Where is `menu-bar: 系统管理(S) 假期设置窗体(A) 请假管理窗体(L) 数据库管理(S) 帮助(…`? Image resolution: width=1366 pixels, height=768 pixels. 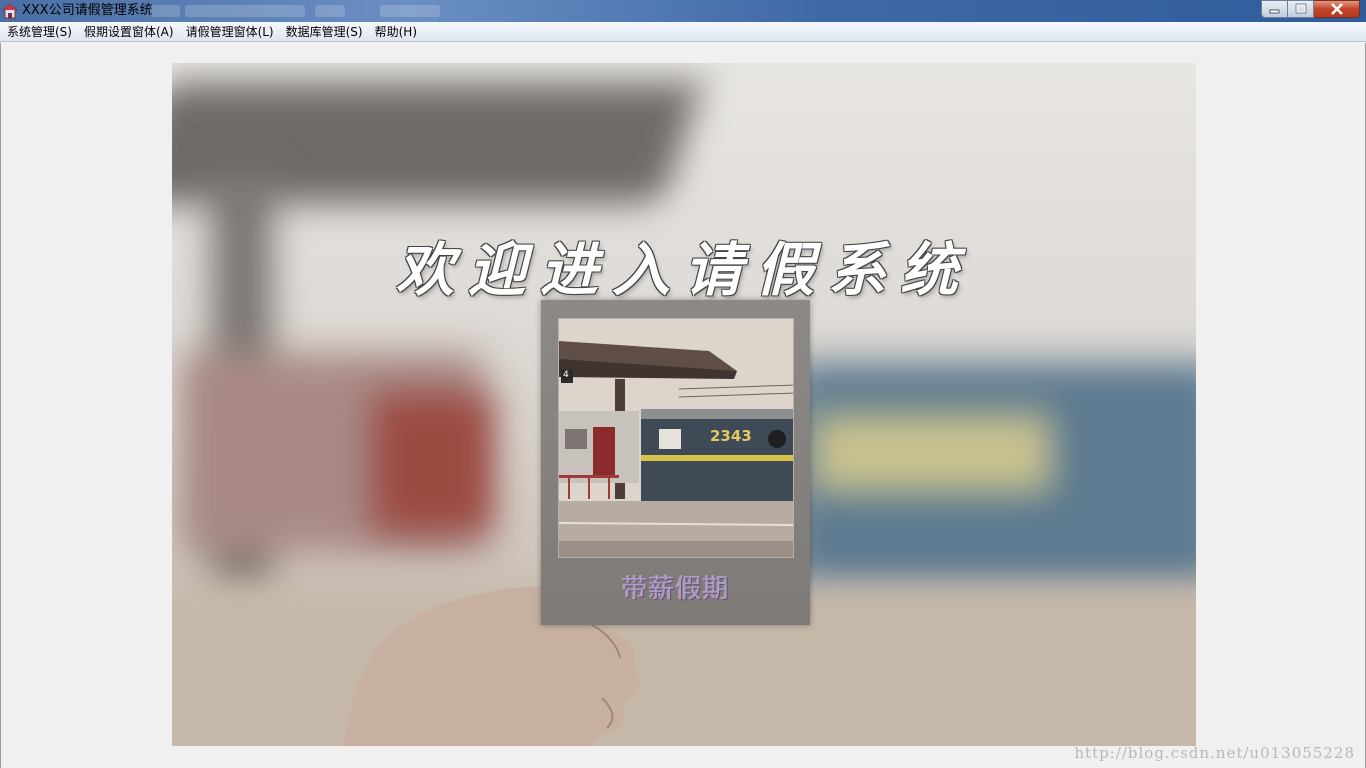
menu-bar: 系统管理(S) 假期设置窗体(A) 请假管理窗体(L) 数据库管理(S) 帮助(… is located at coordinates (683, 32).